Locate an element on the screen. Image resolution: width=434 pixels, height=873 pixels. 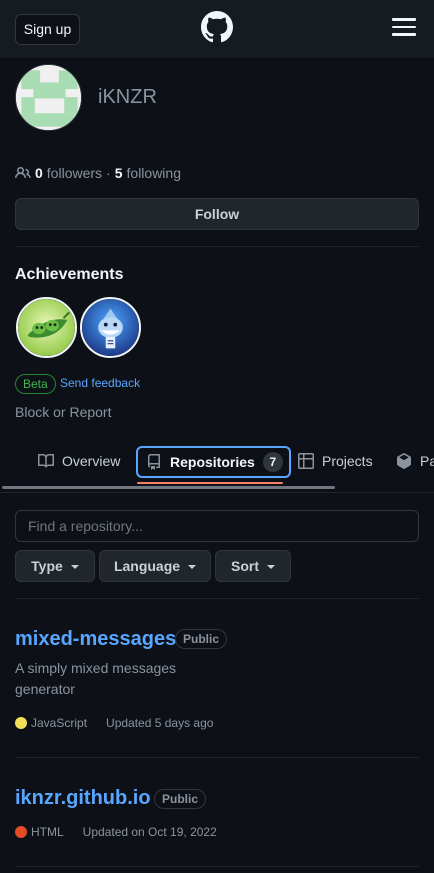
site-header: Sign up is located at coordinates (217, 29).